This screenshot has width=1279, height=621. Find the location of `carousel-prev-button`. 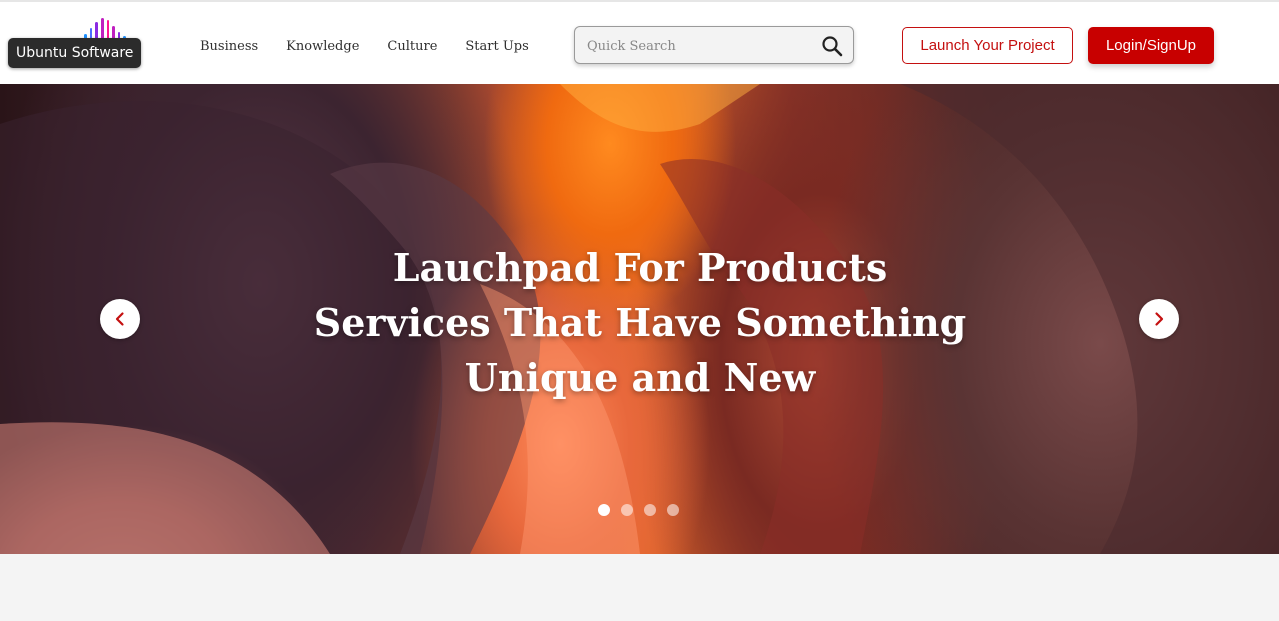

carousel-prev-button is located at coordinates (120, 319).